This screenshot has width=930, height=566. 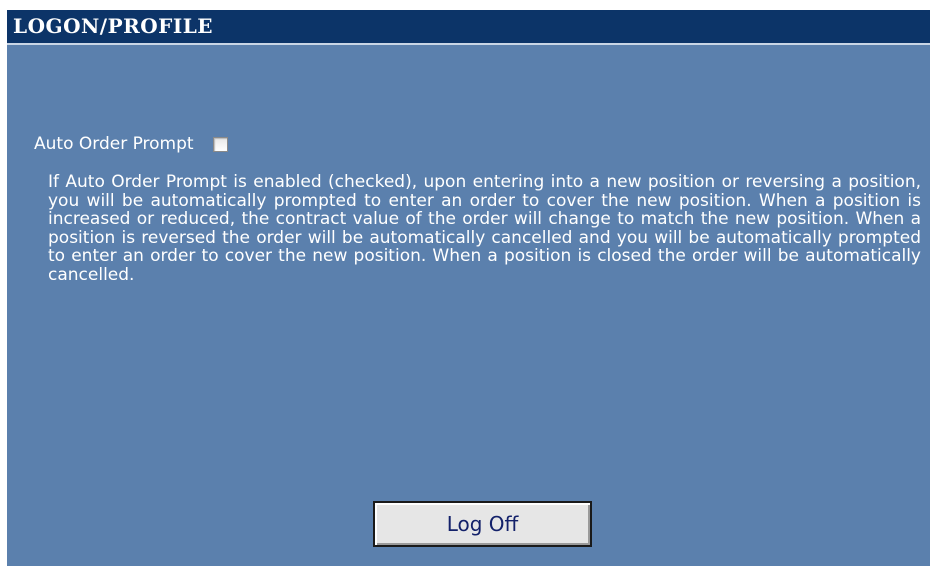 I want to click on page-title: LOGON/PROFILE, so click(x=113, y=26).